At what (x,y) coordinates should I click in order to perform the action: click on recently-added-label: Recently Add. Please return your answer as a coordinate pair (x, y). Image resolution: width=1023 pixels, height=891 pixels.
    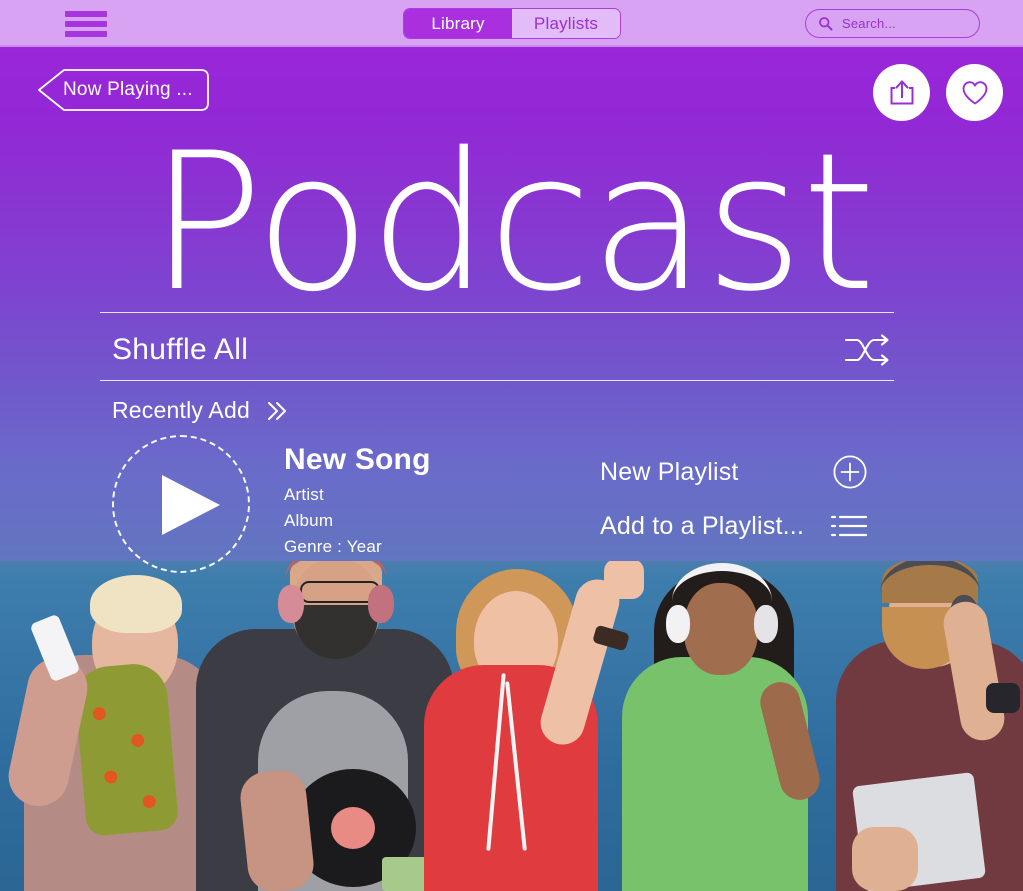
    Looking at the image, I should click on (181, 410).